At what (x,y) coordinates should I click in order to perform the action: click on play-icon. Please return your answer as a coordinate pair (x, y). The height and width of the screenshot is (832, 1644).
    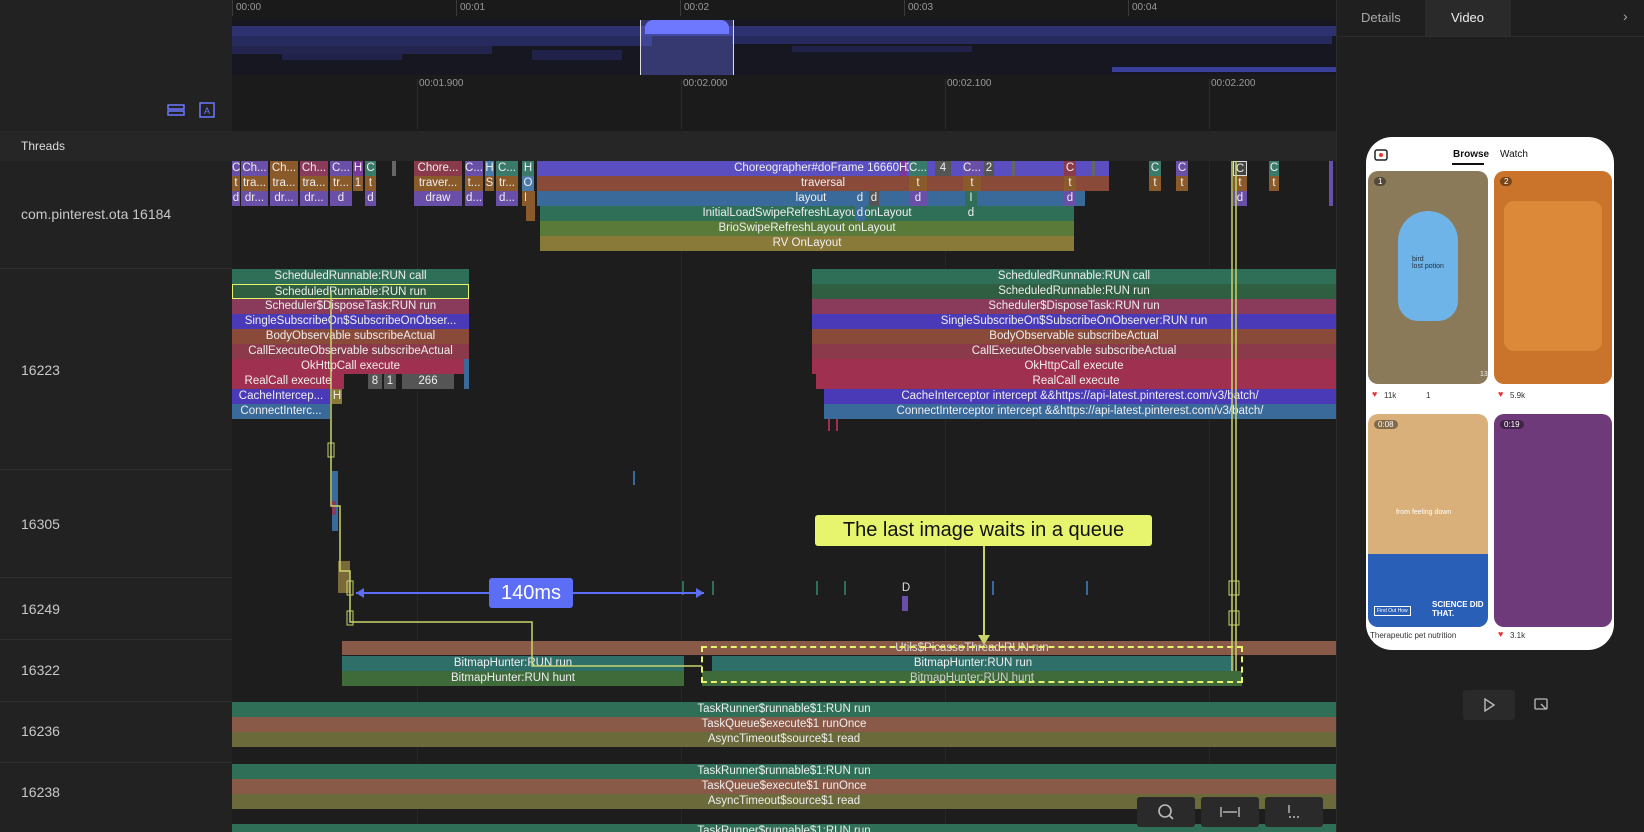
    Looking at the image, I should click on (1490, 705).